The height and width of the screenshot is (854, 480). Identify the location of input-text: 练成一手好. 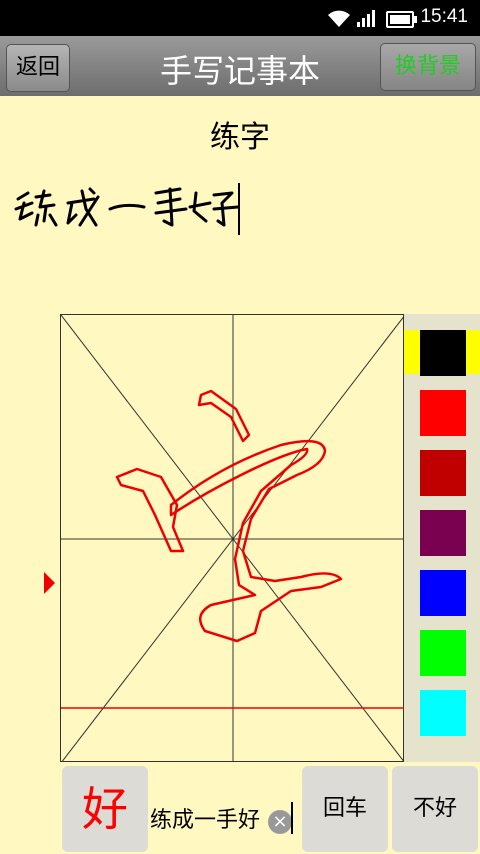
(205, 818).